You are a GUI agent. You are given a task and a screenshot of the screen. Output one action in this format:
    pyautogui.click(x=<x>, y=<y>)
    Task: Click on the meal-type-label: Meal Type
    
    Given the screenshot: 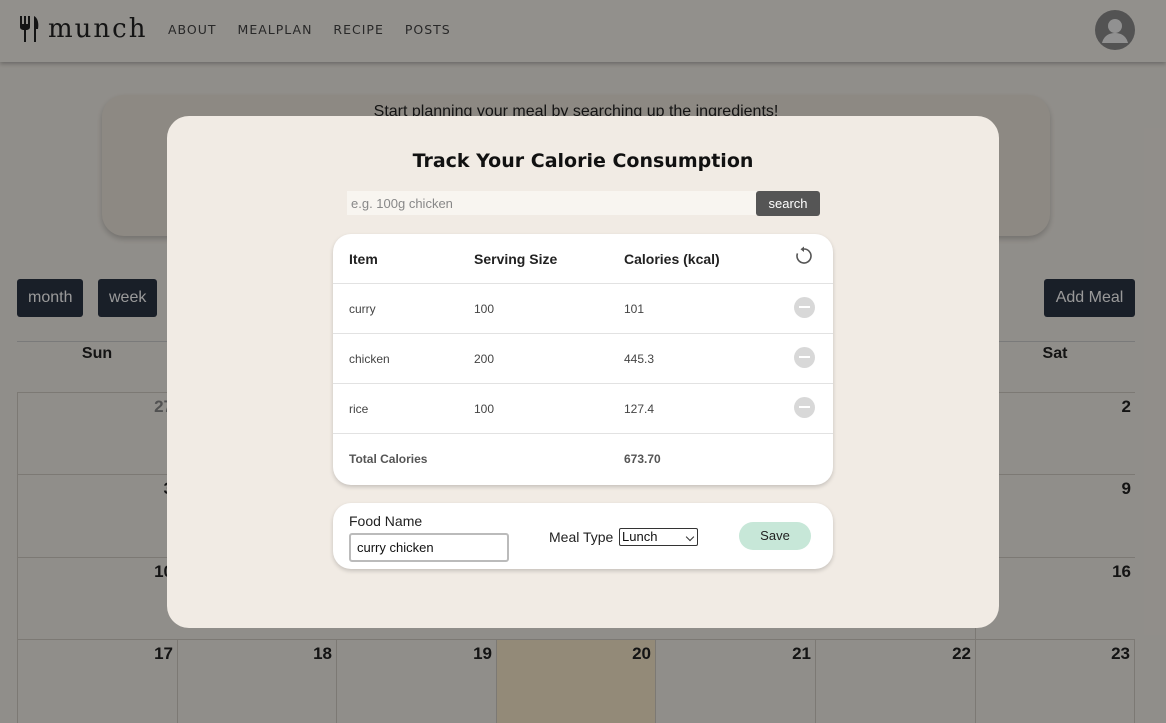 What is the action you would take?
    pyautogui.click(x=581, y=537)
    